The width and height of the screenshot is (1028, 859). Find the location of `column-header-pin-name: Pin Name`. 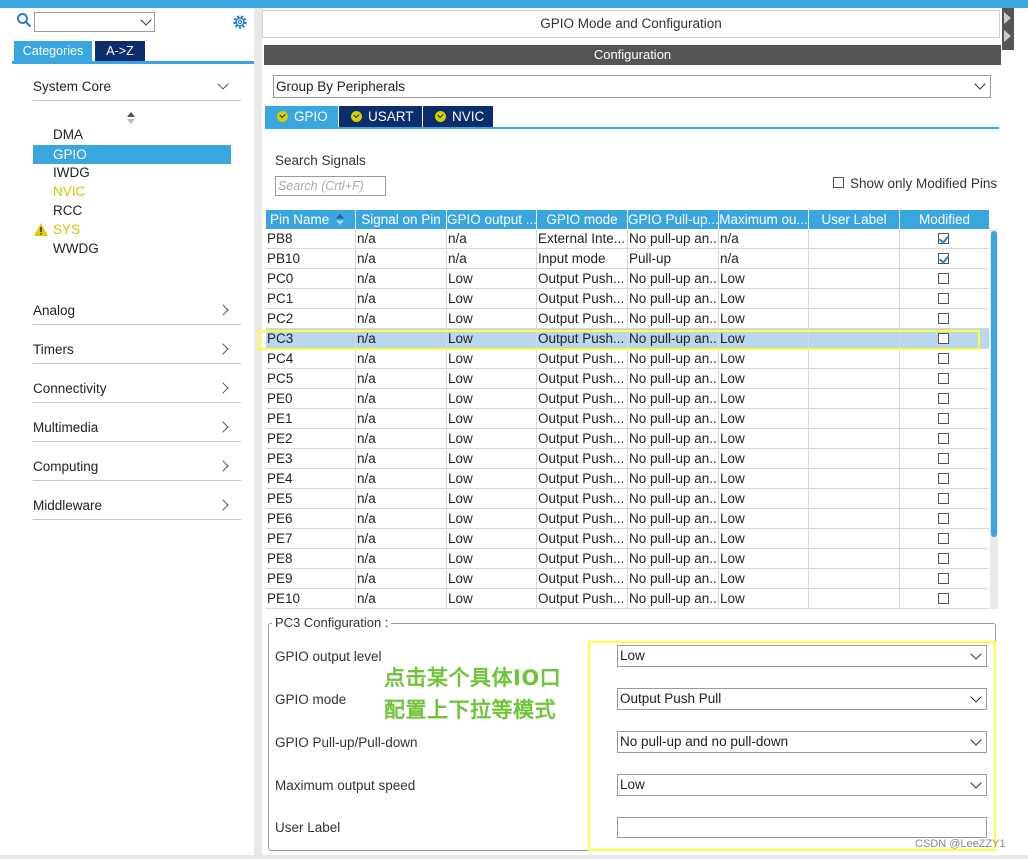

column-header-pin-name: Pin Name is located at coordinates (311, 219).